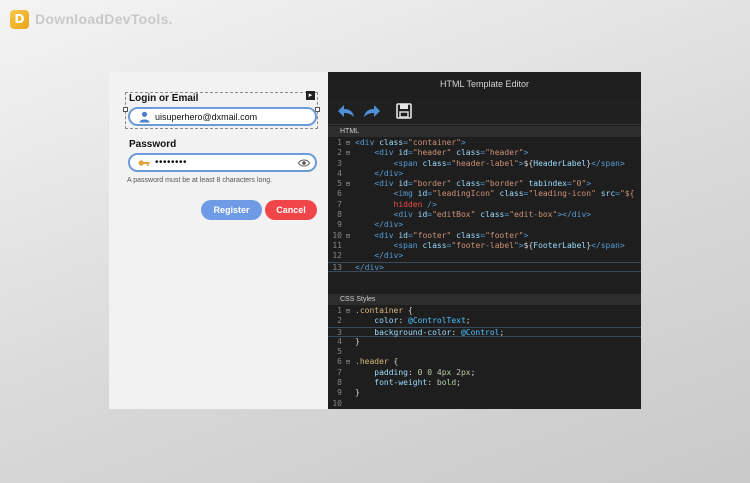  Describe the element at coordinates (484, 266) in the screenshot. I see `code-line: 13 </div>` at that location.